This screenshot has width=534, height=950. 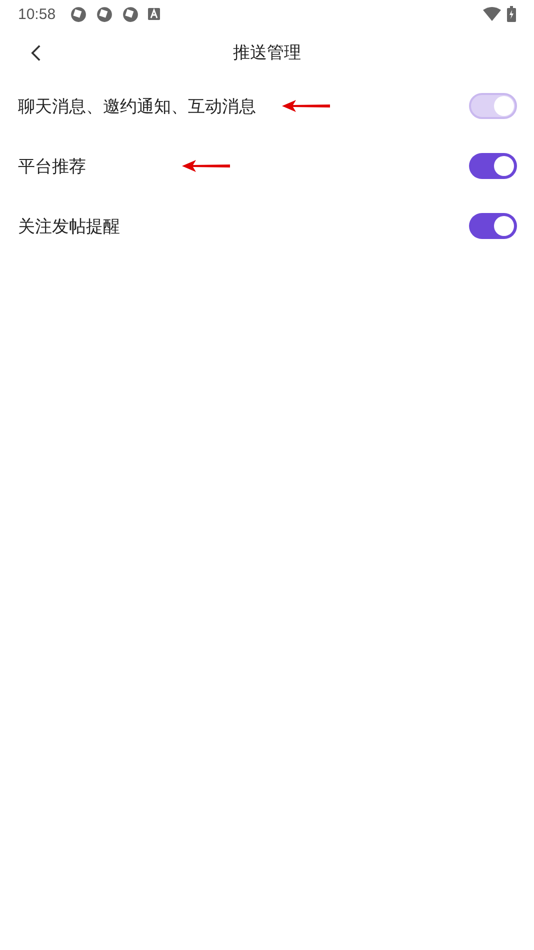 What do you see at coordinates (267, 53) in the screenshot?
I see `page-title: 推送管理` at bounding box center [267, 53].